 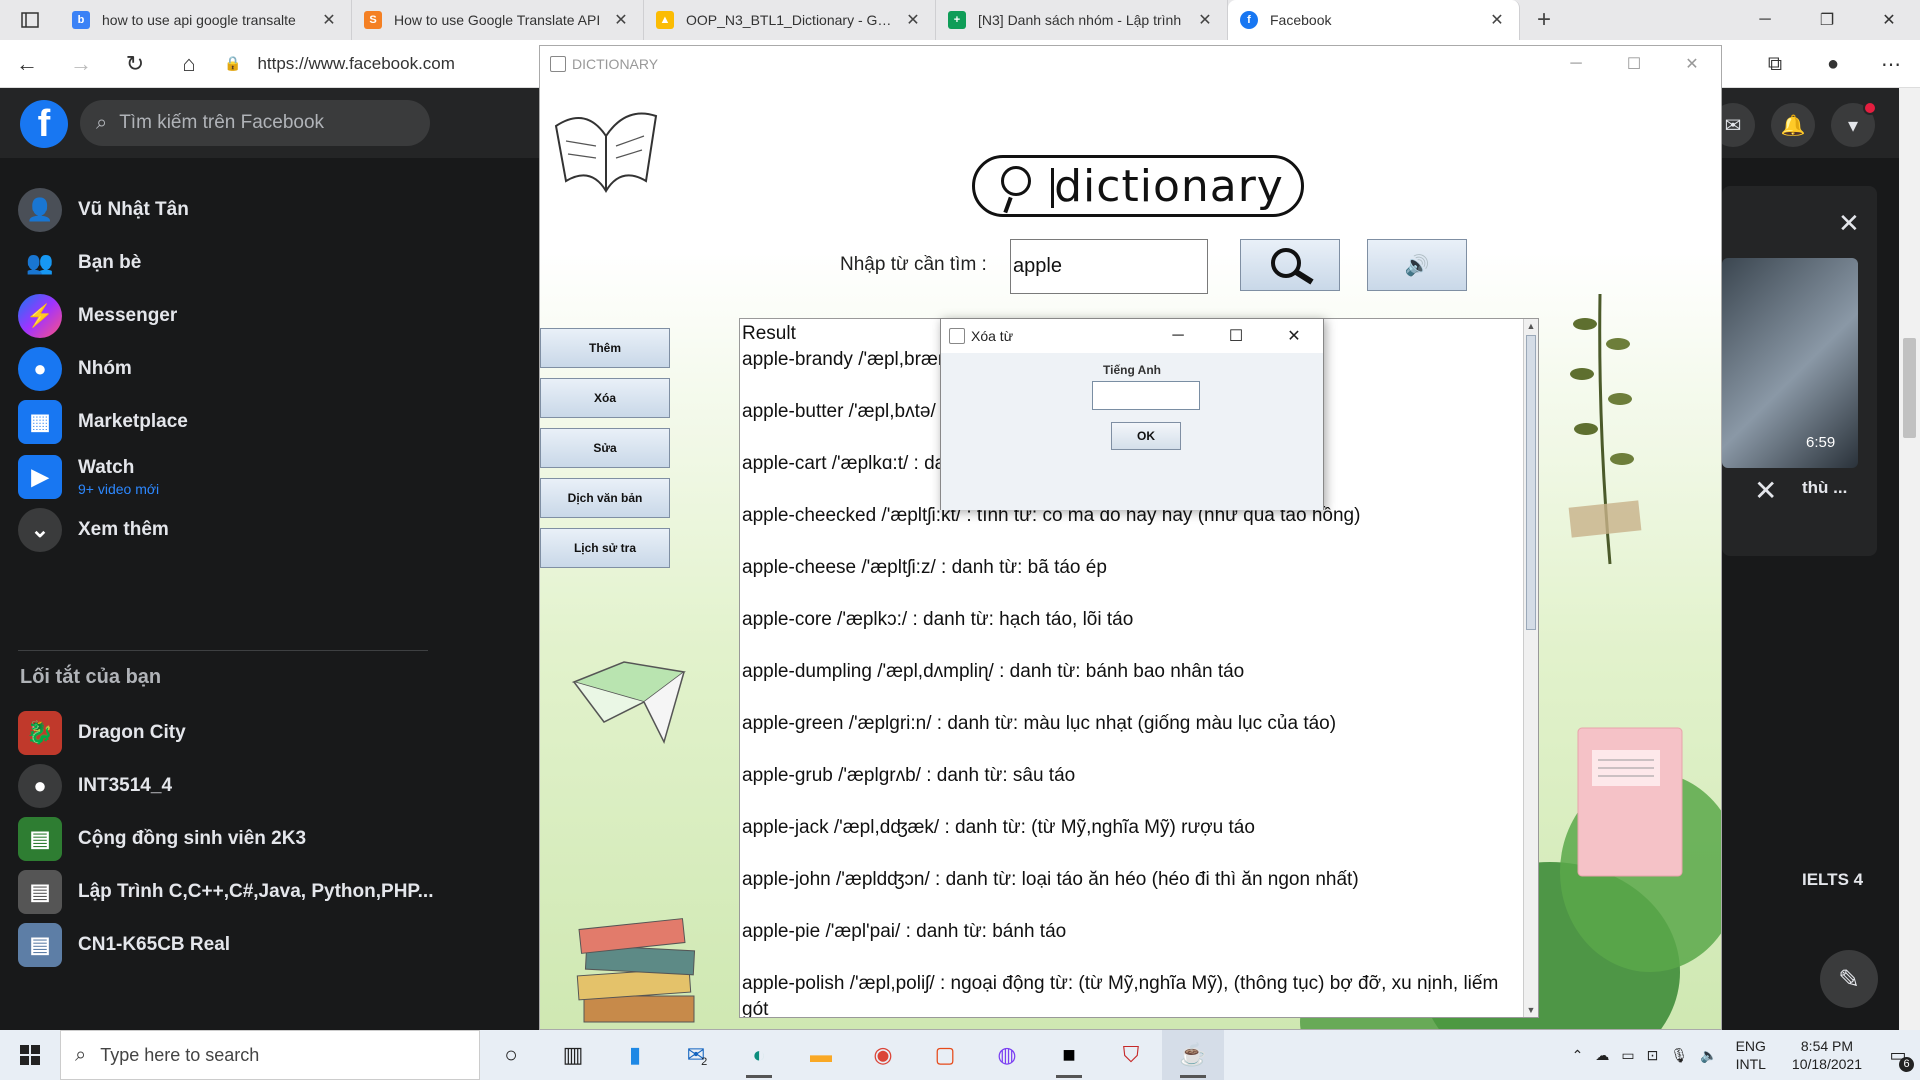 What do you see at coordinates (44, 124) in the screenshot?
I see `facebook-logo-icon: f` at bounding box center [44, 124].